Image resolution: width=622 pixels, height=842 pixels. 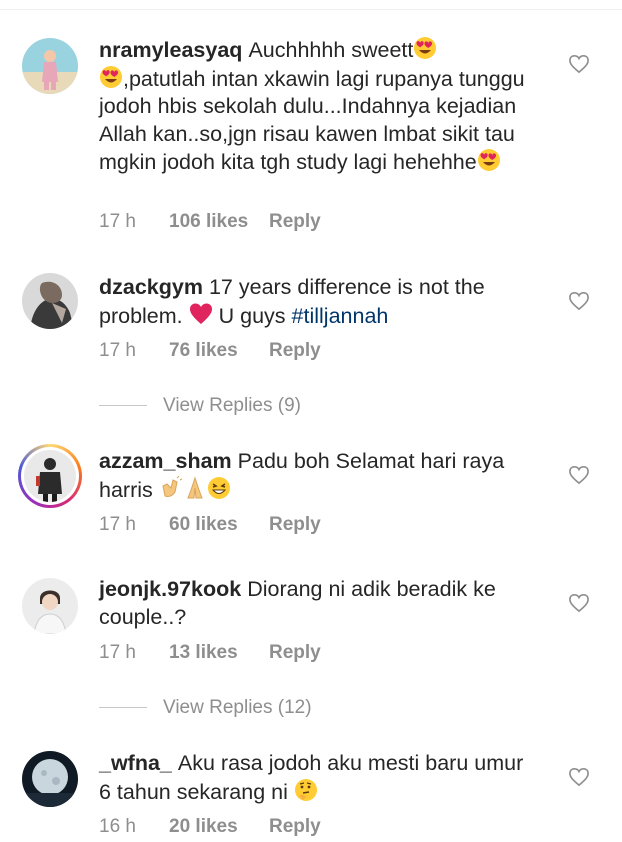 I want to click on comment-body-cont: U guys, so click(x=252, y=315).